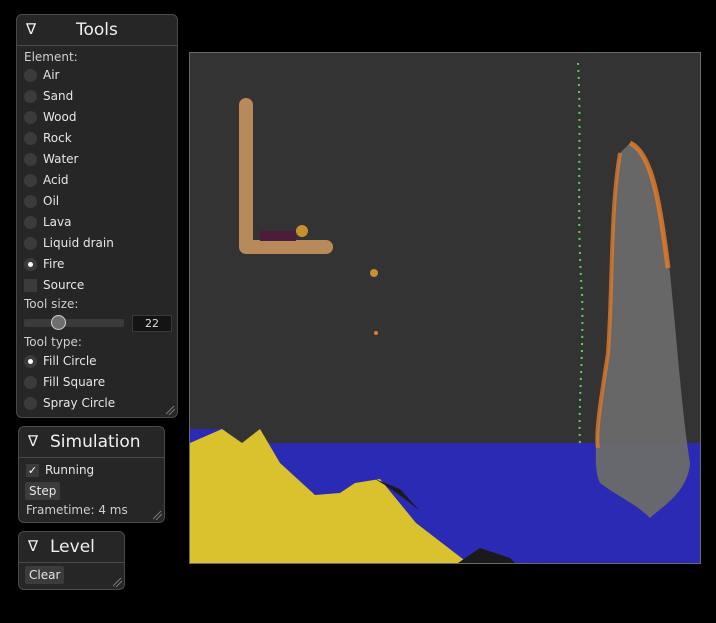  Describe the element at coordinates (70, 361) in the screenshot. I see `radio-label: Fill Circle` at that location.